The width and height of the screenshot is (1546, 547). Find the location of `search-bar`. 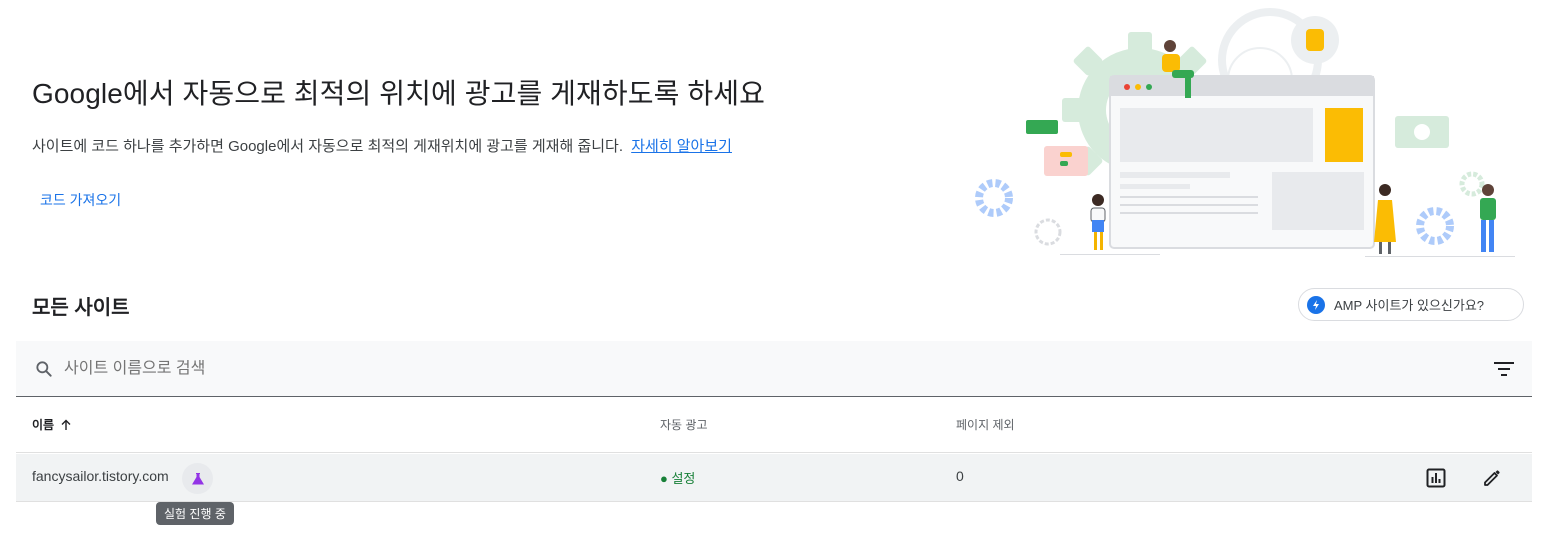

search-bar is located at coordinates (774, 369).